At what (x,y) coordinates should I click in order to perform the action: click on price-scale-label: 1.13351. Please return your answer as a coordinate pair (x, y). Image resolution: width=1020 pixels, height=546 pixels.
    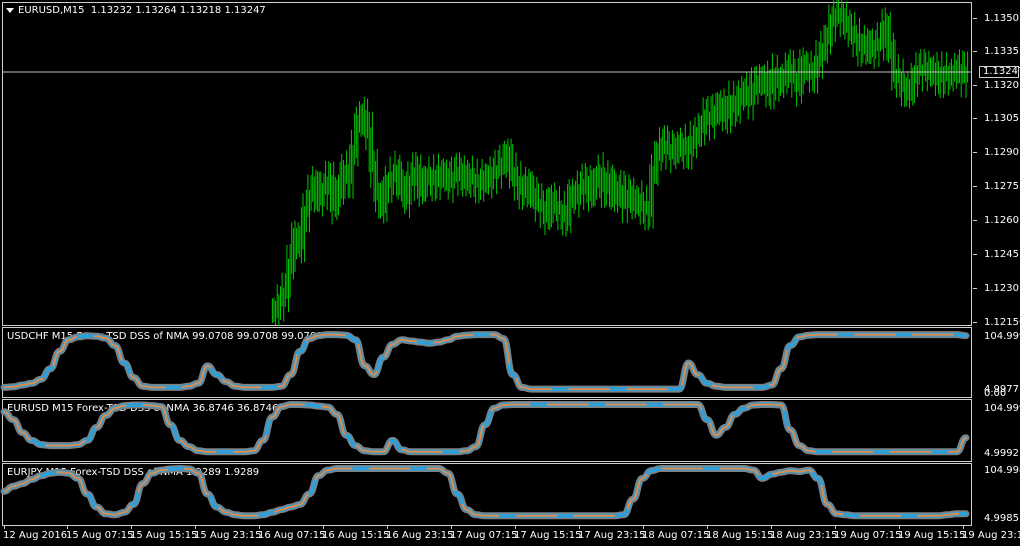
    Looking at the image, I should click on (1002, 51).